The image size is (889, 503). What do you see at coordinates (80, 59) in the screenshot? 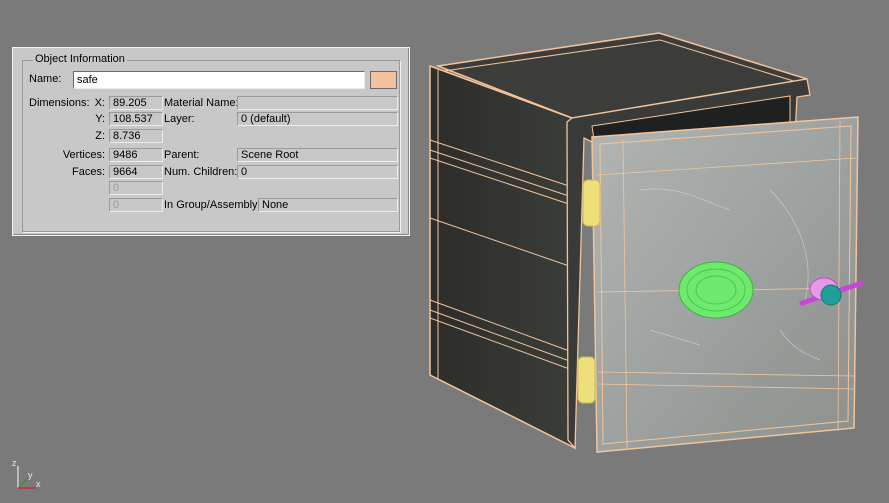
I see `group-title: Object Information` at bounding box center [80, 59].